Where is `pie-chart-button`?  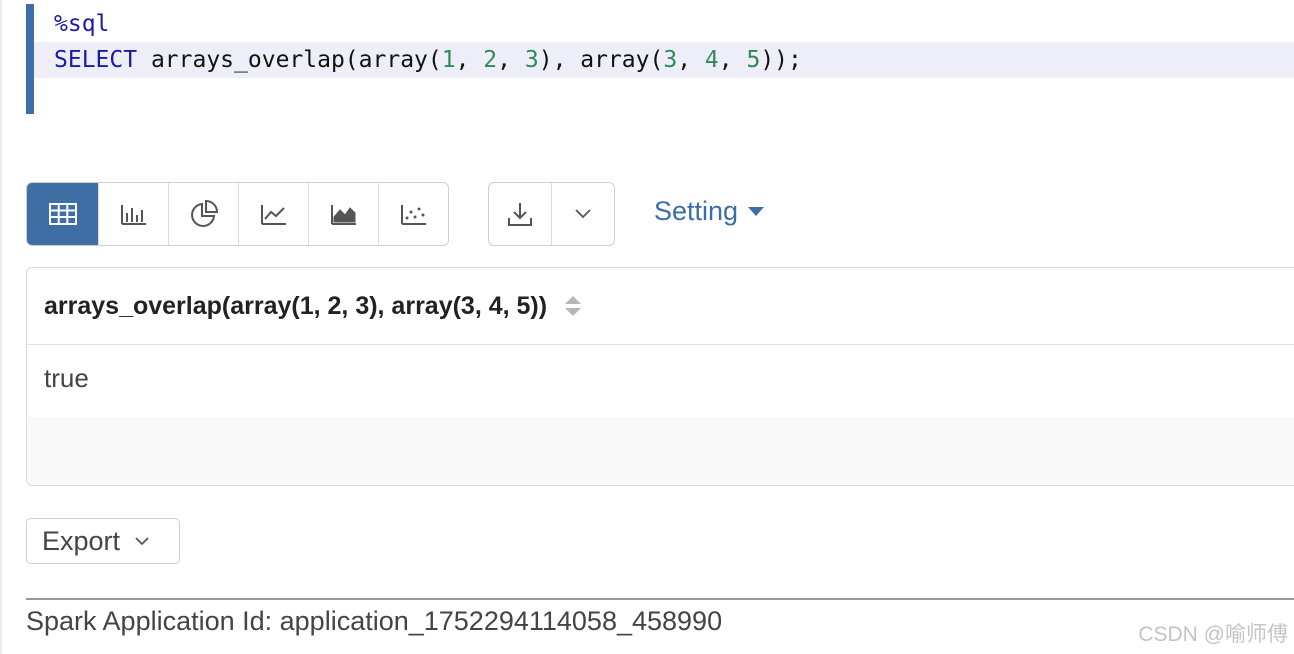 pie-chart-button is located at coordinates (204, 214).